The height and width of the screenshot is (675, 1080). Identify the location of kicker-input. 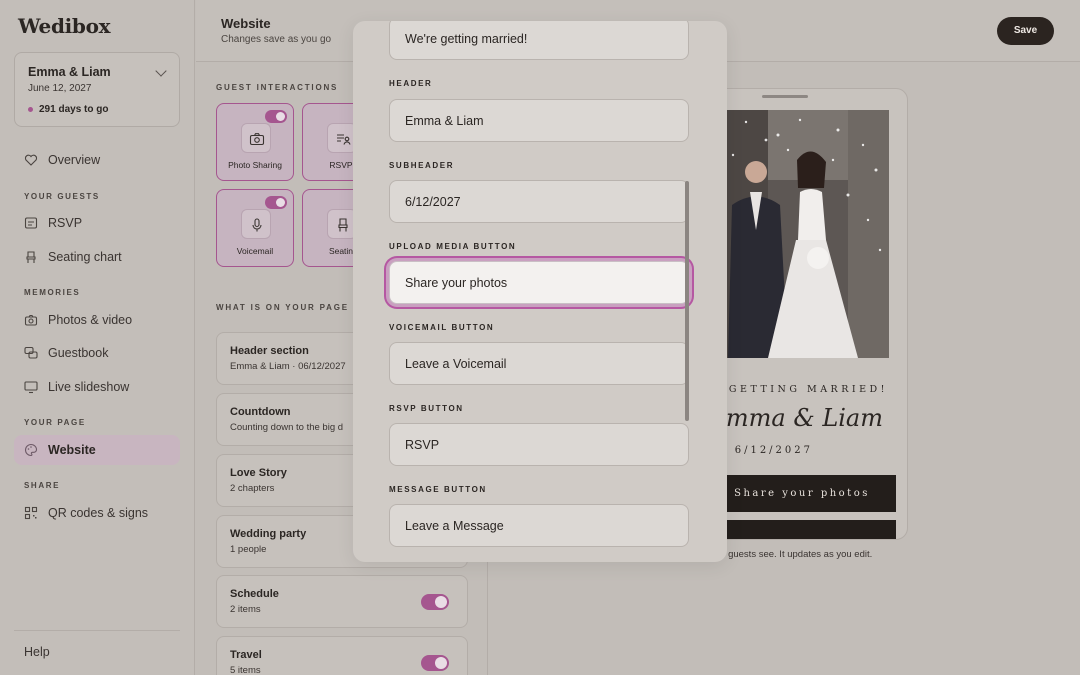
(539, 40).